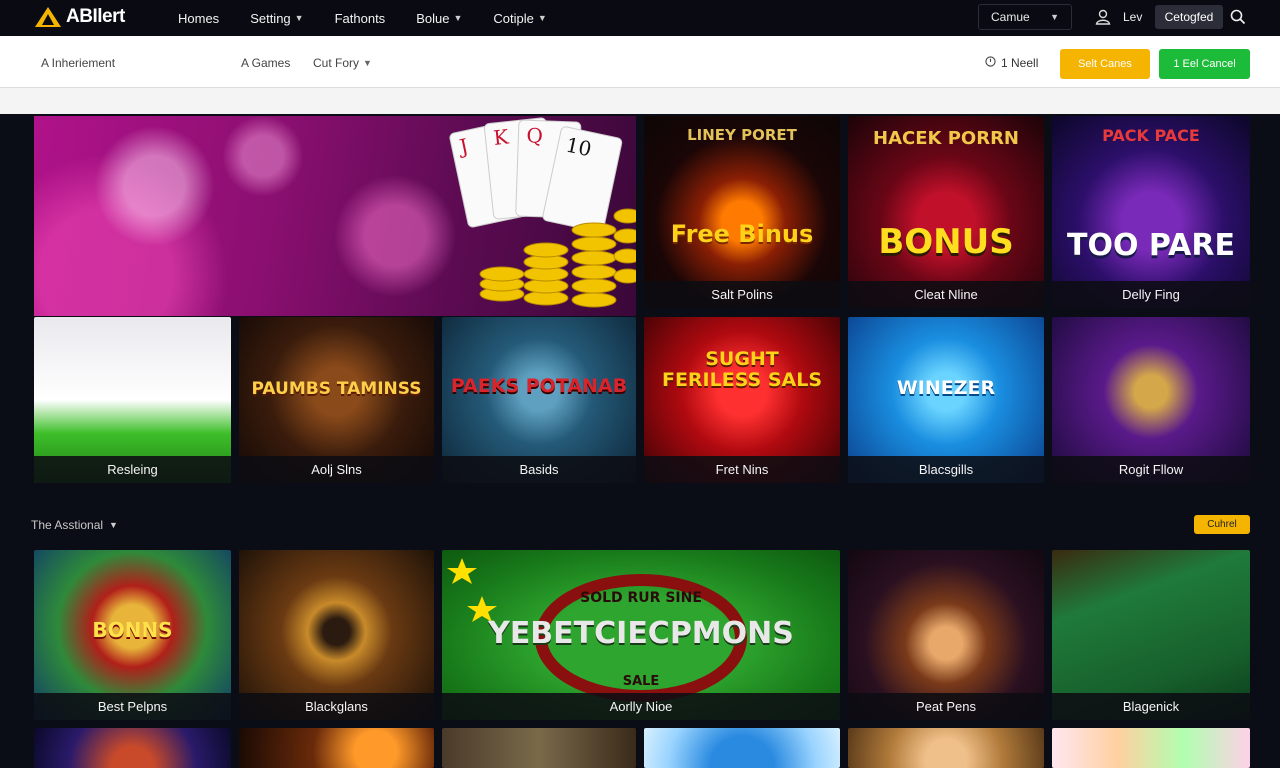  I want to click on game-tile: Blackglans, so click(336, 635).